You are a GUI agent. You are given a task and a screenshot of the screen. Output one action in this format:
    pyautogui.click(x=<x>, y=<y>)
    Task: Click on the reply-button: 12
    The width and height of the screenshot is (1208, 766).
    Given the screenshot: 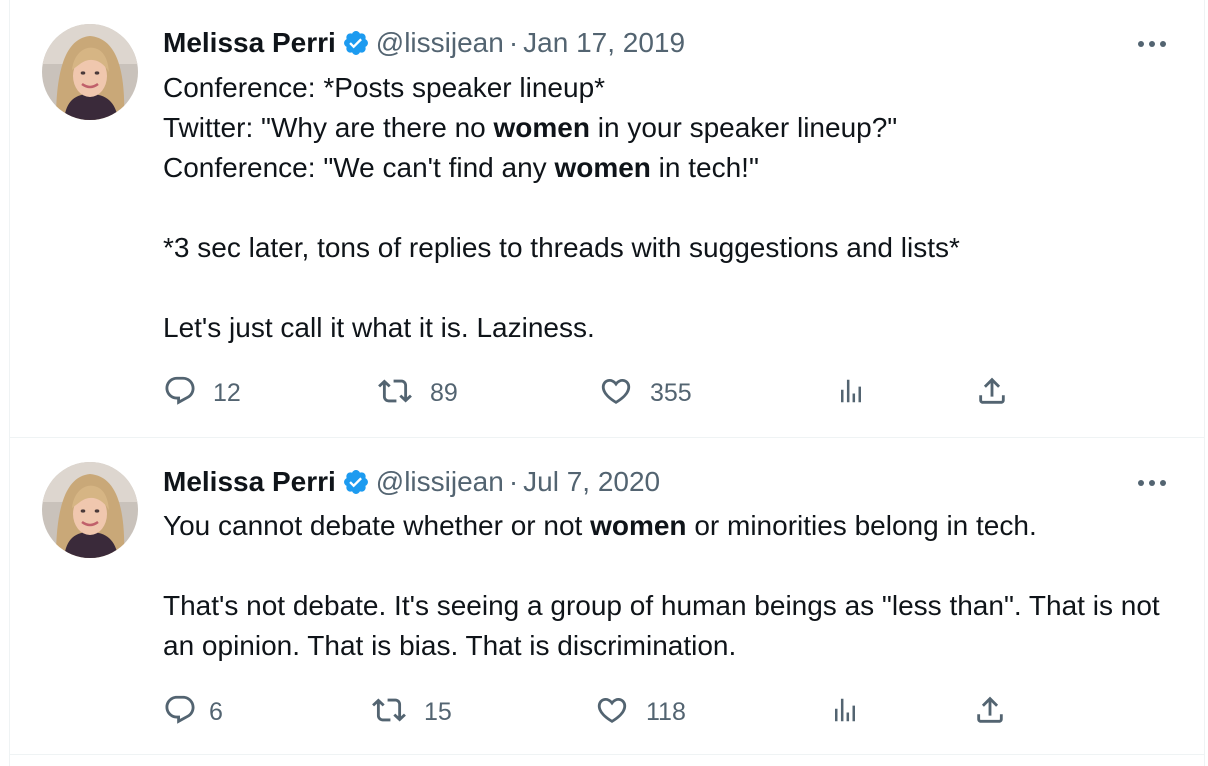 What is the action you would take?
    pyautogui.click(x=202, y=393)
    